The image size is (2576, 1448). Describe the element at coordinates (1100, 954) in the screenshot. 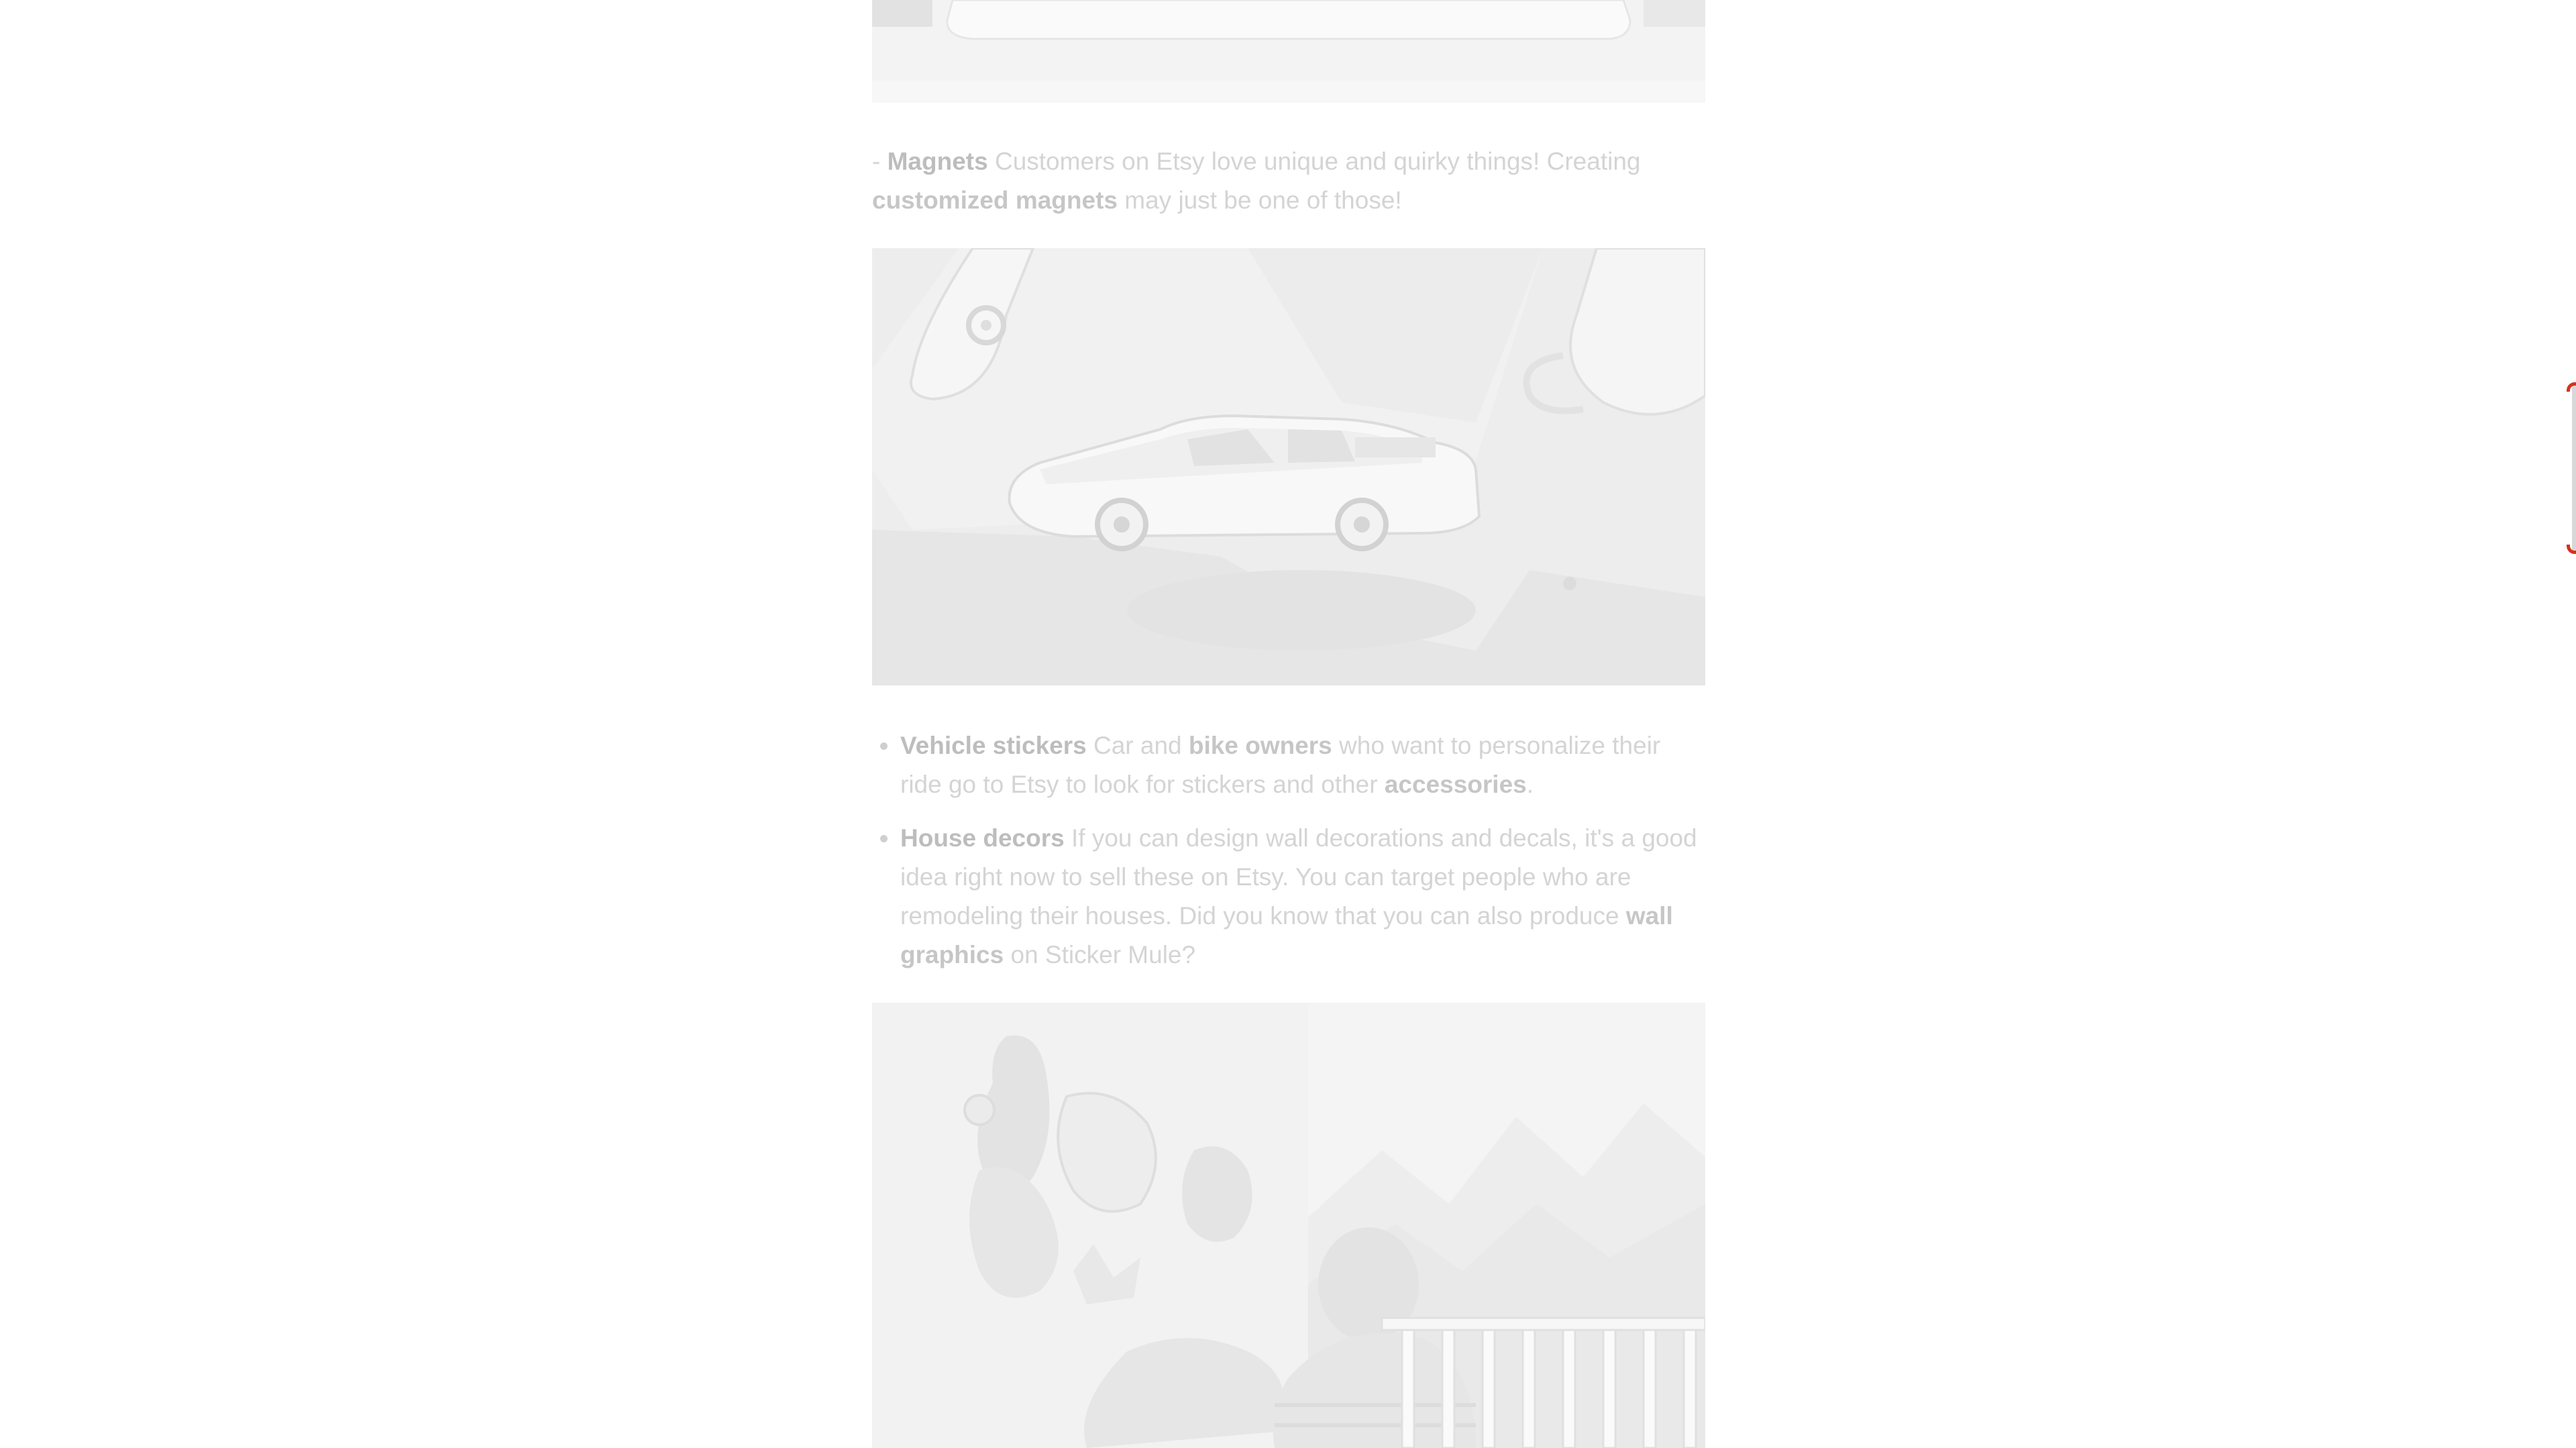

I see `house-decors-text-2: on Sticker Mule?` at that location.